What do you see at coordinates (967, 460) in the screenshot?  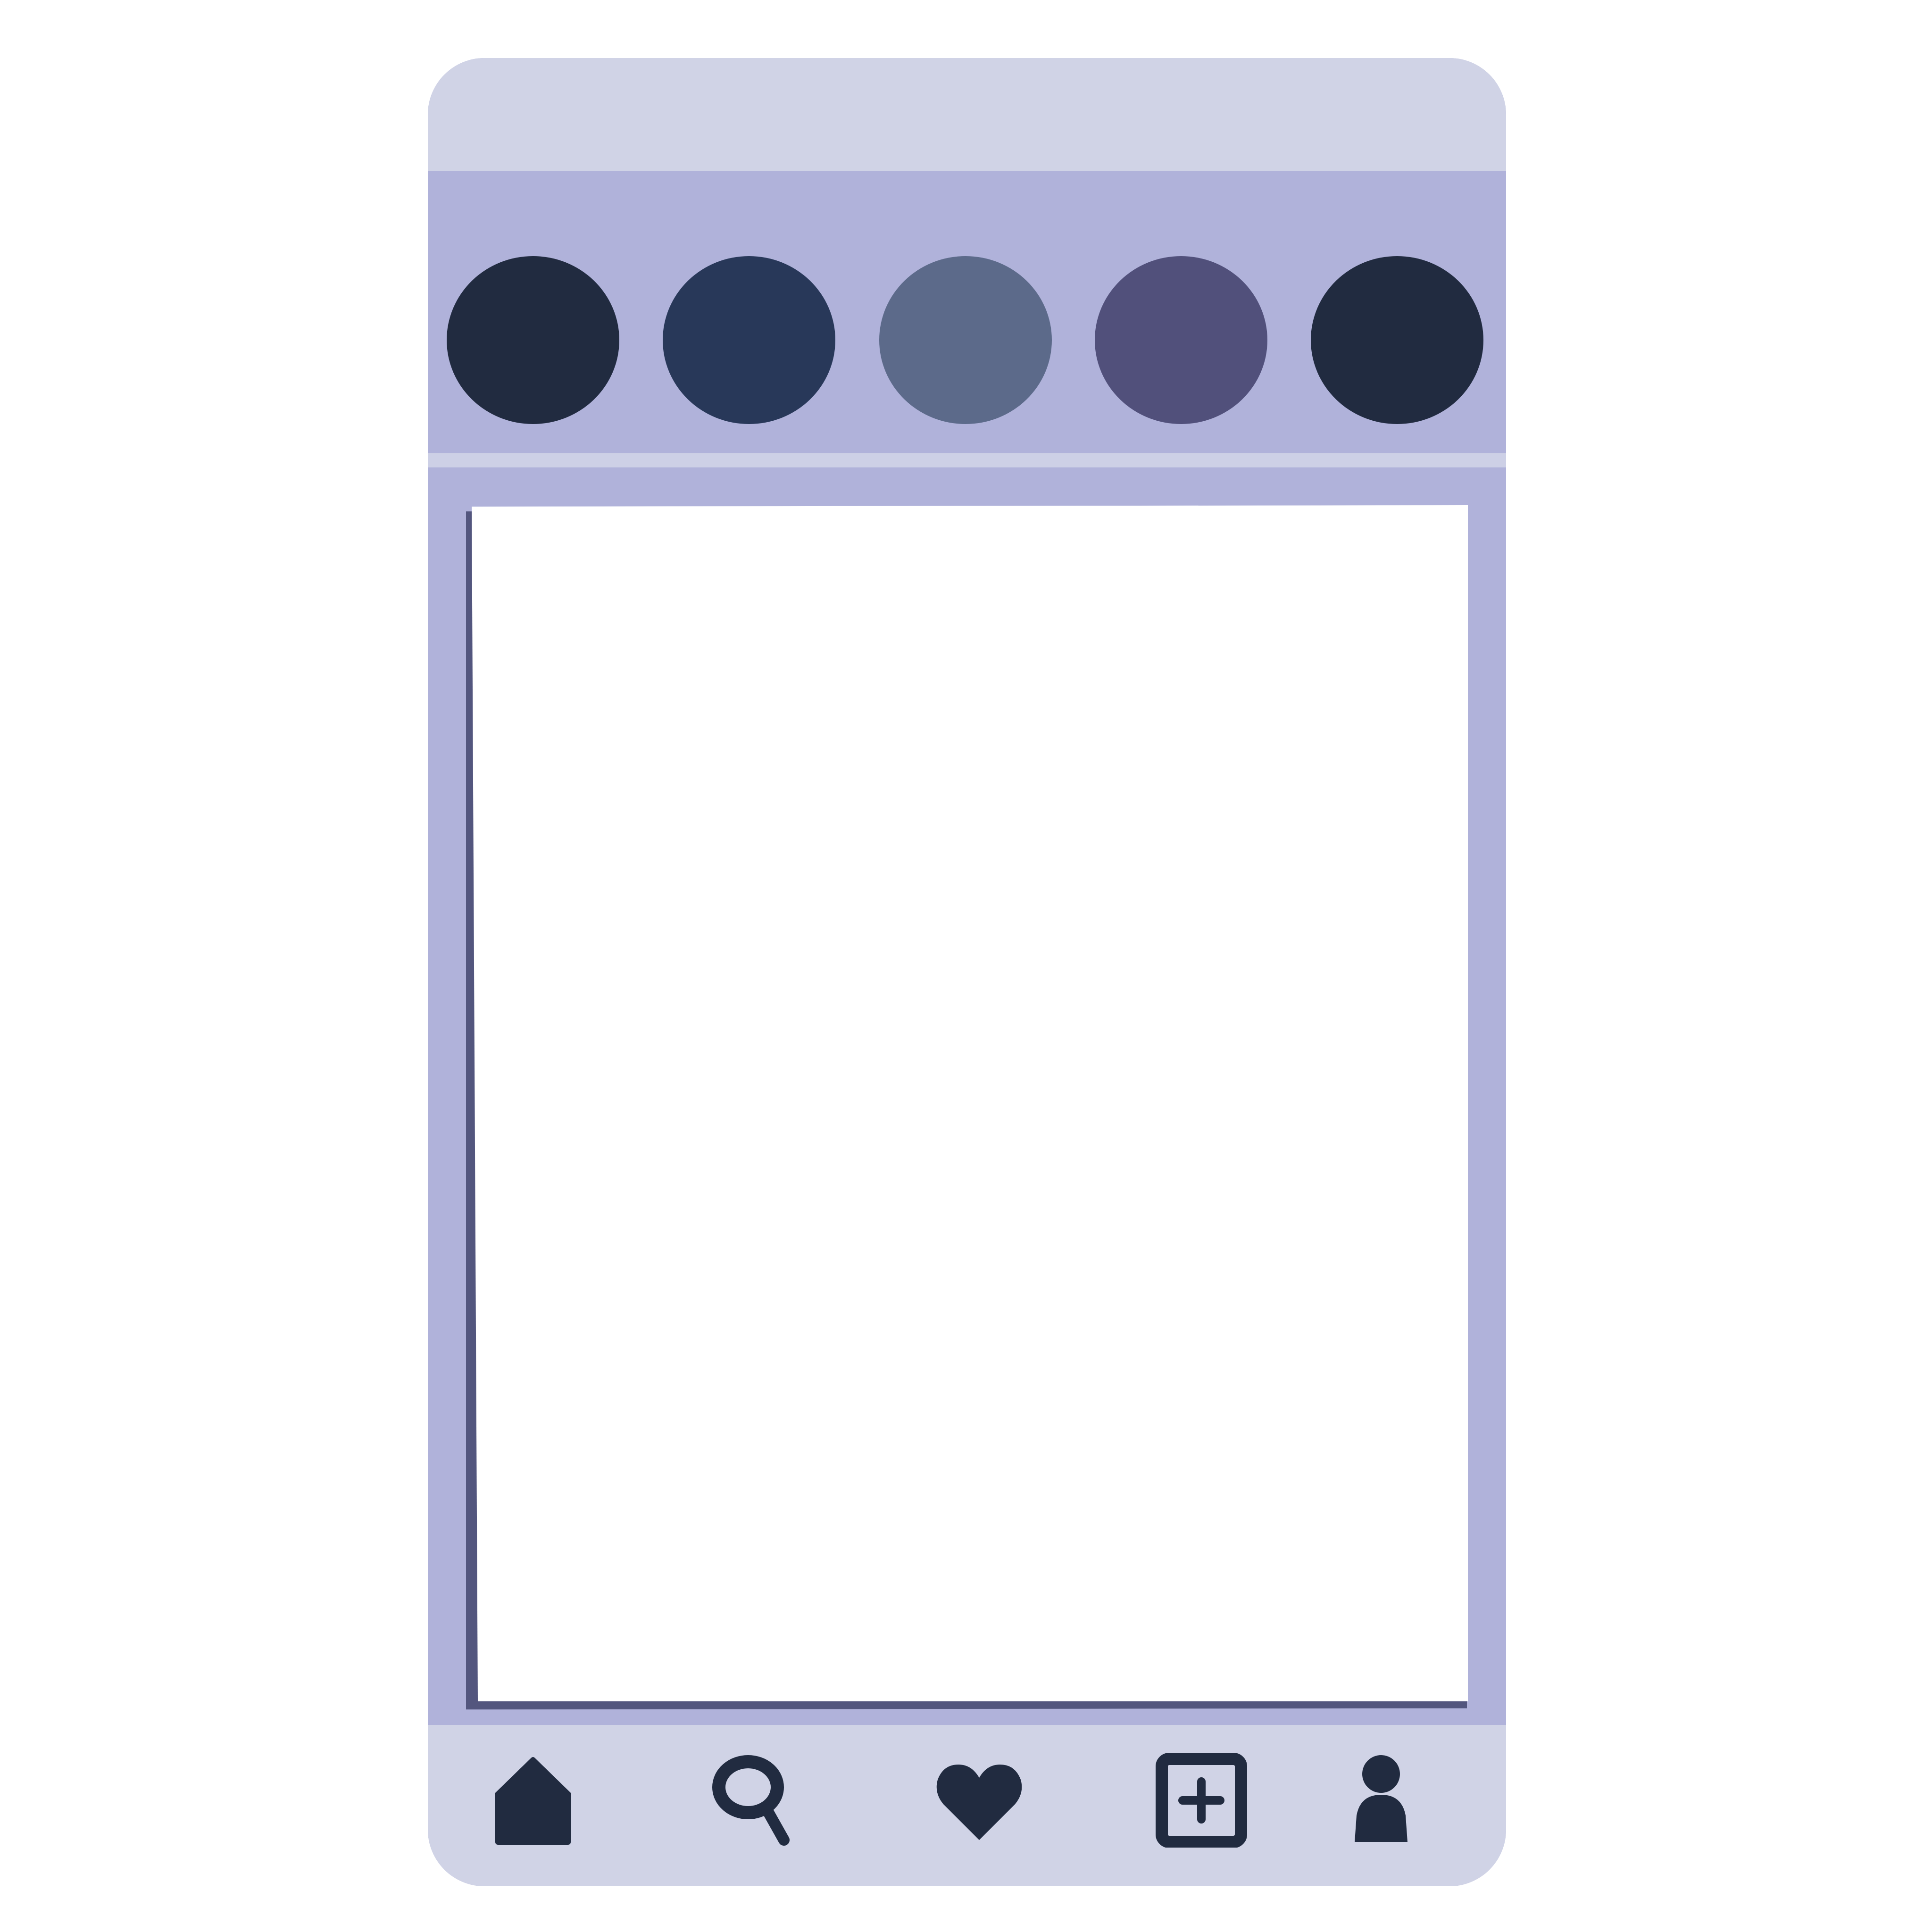 I see `stories-divider` at bounding box center [967, 460].